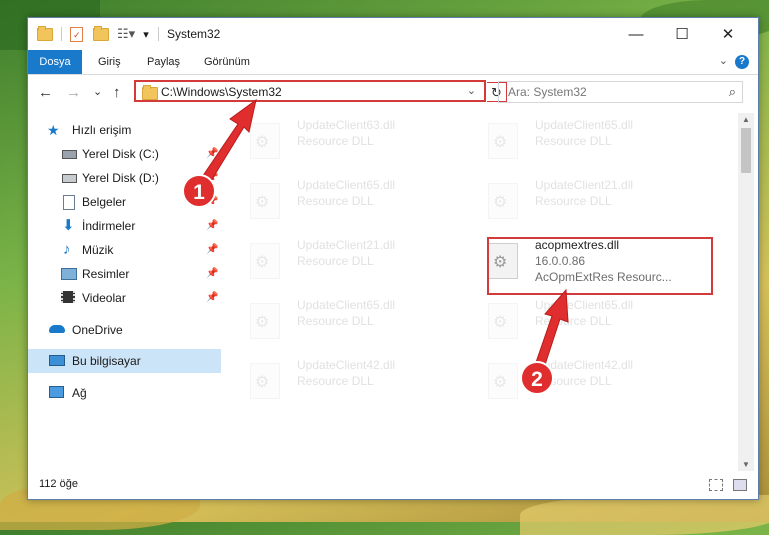 The width and height of the screenshot is (769, 535). I want to click on recent-locations-button: ⌄, so click(97, 91).